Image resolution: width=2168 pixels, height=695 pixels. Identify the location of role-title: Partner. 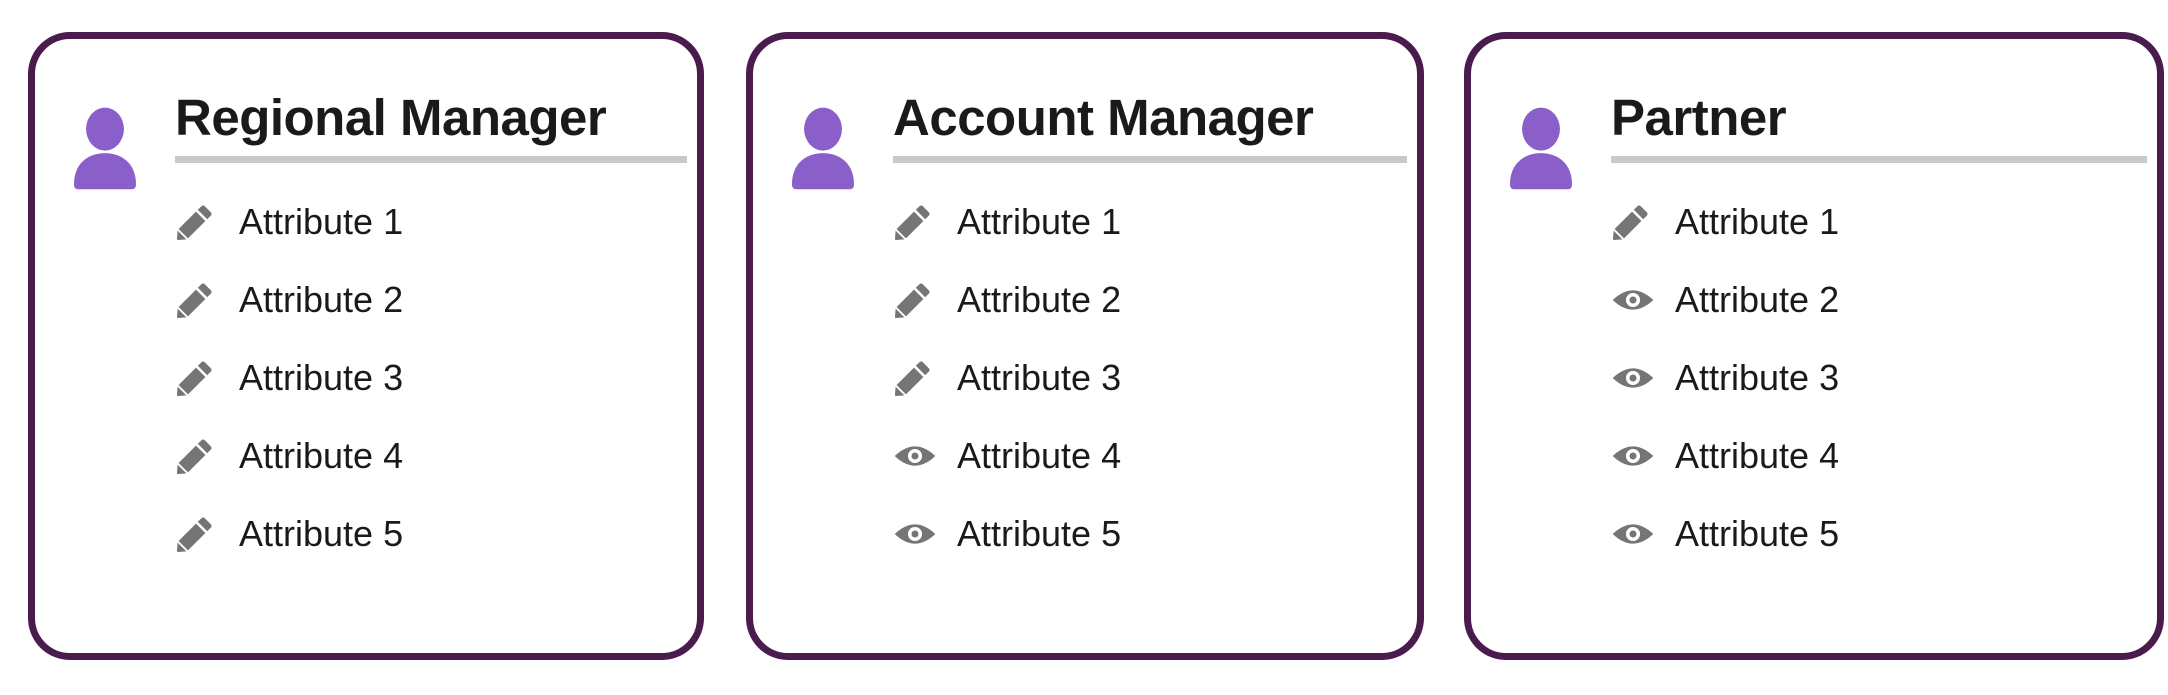
(1699, 117).